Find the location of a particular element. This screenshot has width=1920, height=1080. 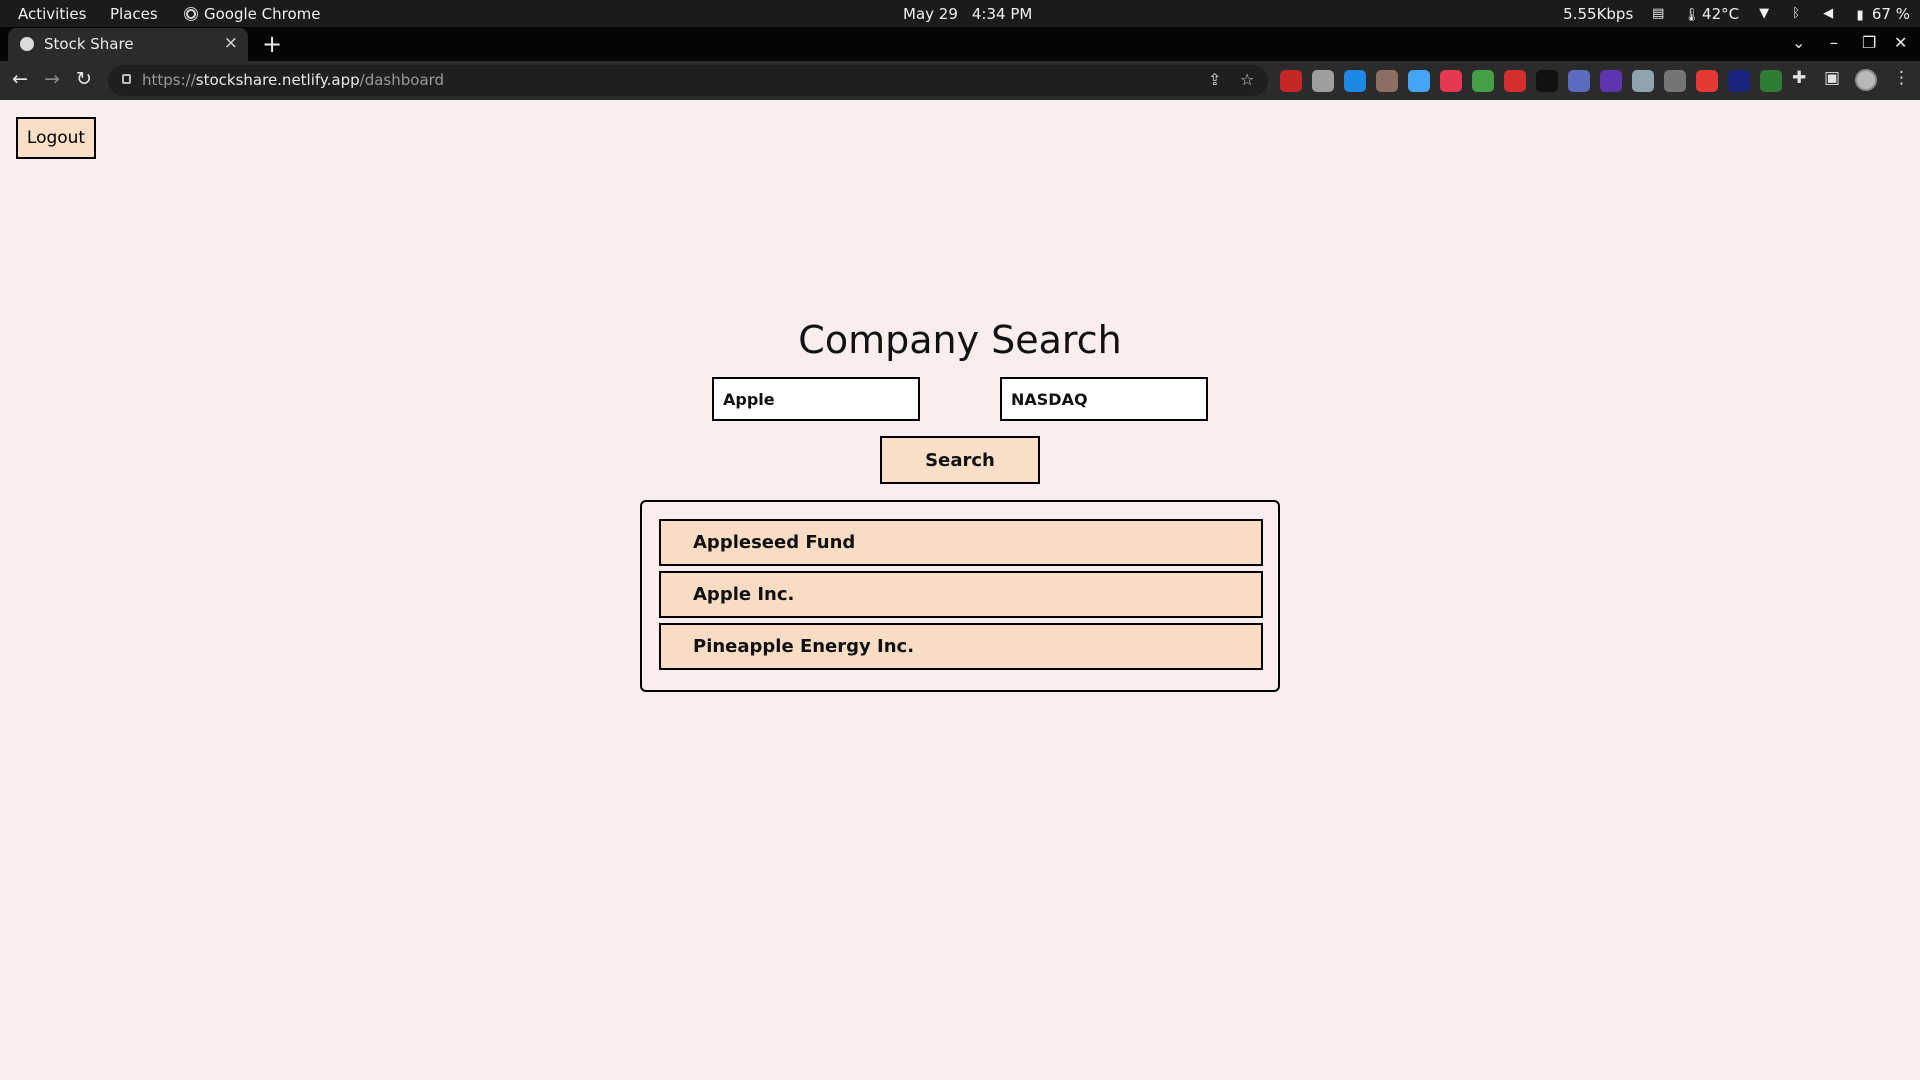

battery-icon: ▮ is located at coordinates (1860, 15).